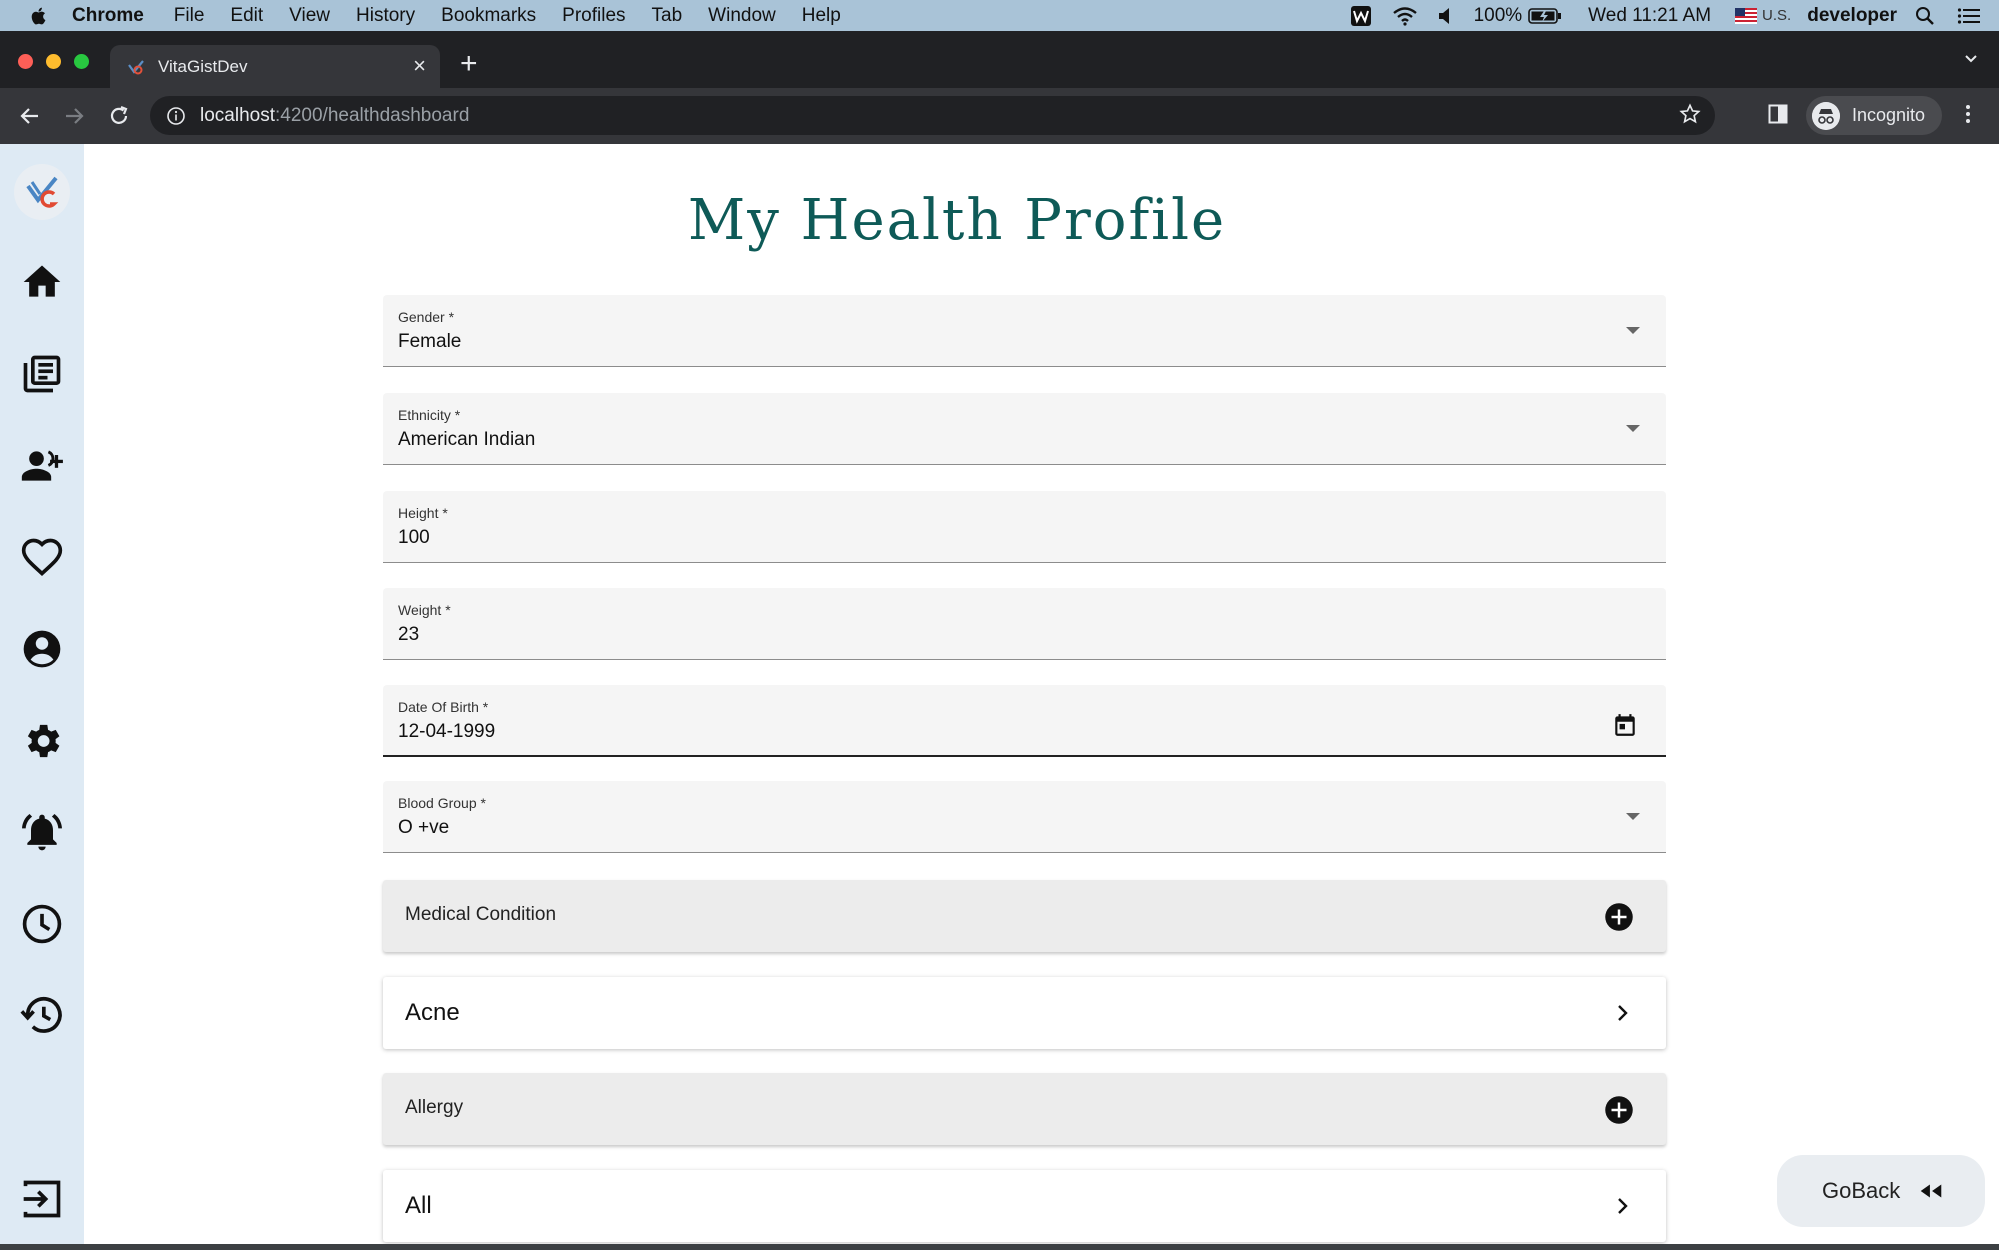 This screenshot has width=1999, height=1250. What do you see at coordinates (932, 115) in the screenshot?
I see `address-bar: localhost :4200/healthdashboard` at bounding box center [932, 115].